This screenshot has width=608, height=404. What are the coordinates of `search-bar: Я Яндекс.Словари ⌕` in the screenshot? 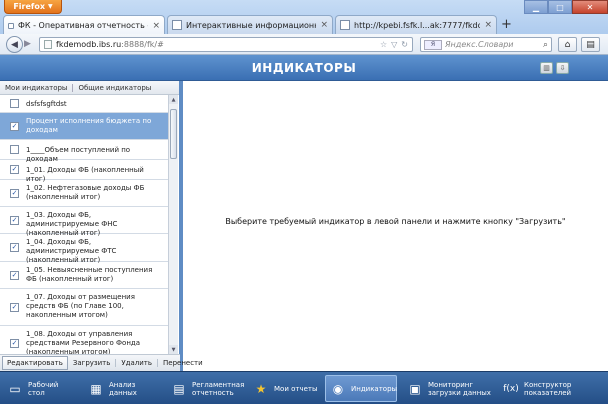 It's located at (486, 44).